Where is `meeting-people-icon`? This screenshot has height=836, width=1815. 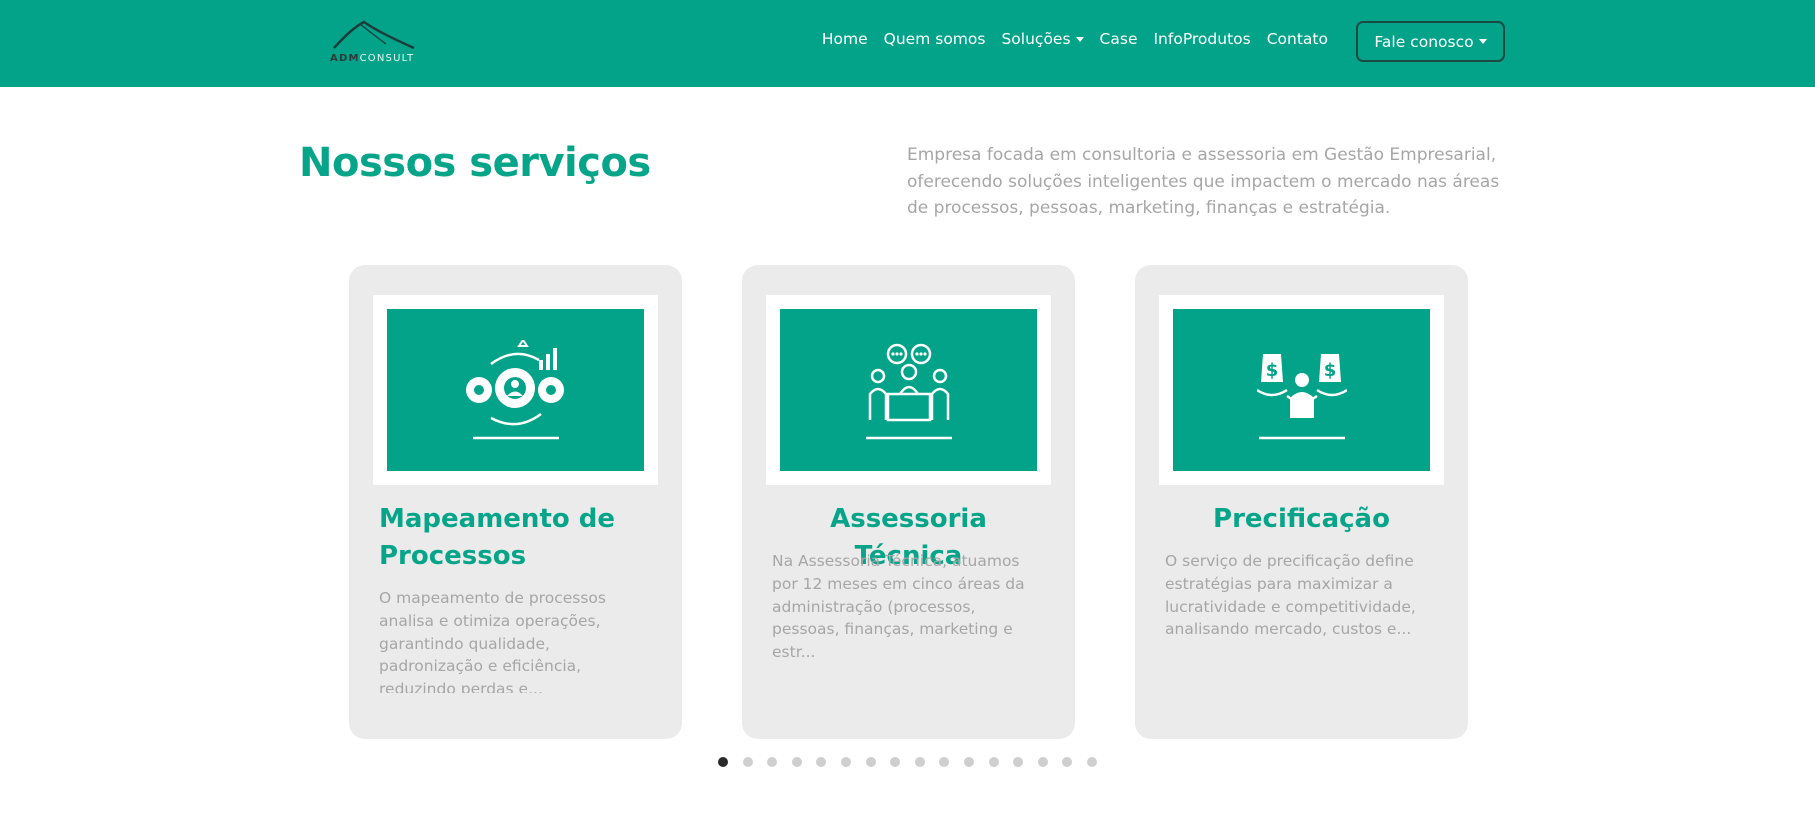
meeting-people-icon is located at coordinates (908, 391).